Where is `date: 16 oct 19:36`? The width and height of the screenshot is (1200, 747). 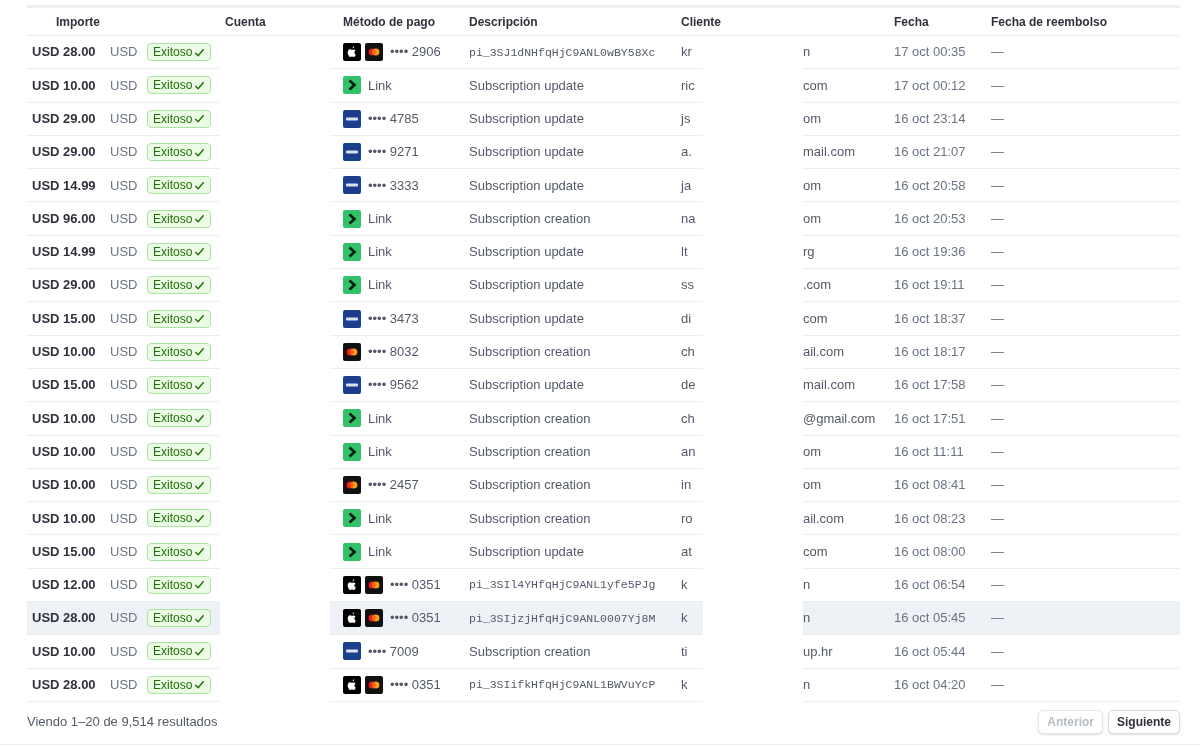 date: 16 oct 19:36 is located at coordinates (930, 252).